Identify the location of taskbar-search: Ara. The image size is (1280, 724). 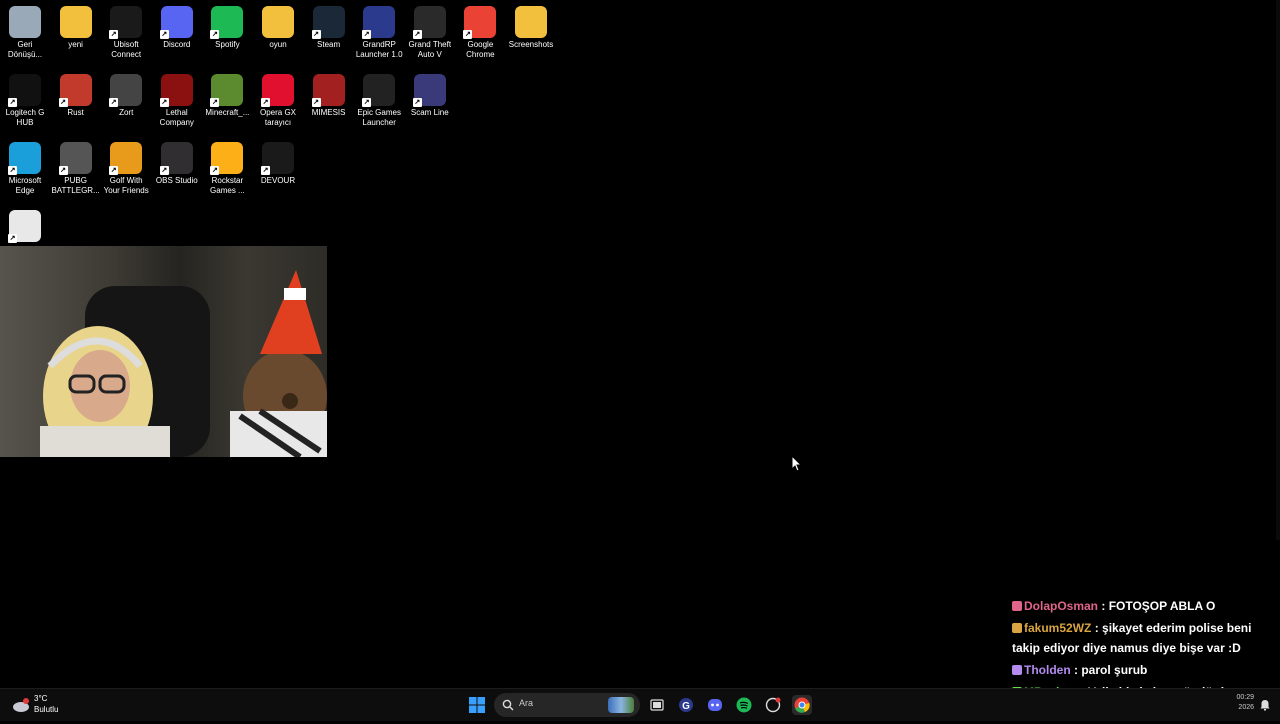
(567, 705).